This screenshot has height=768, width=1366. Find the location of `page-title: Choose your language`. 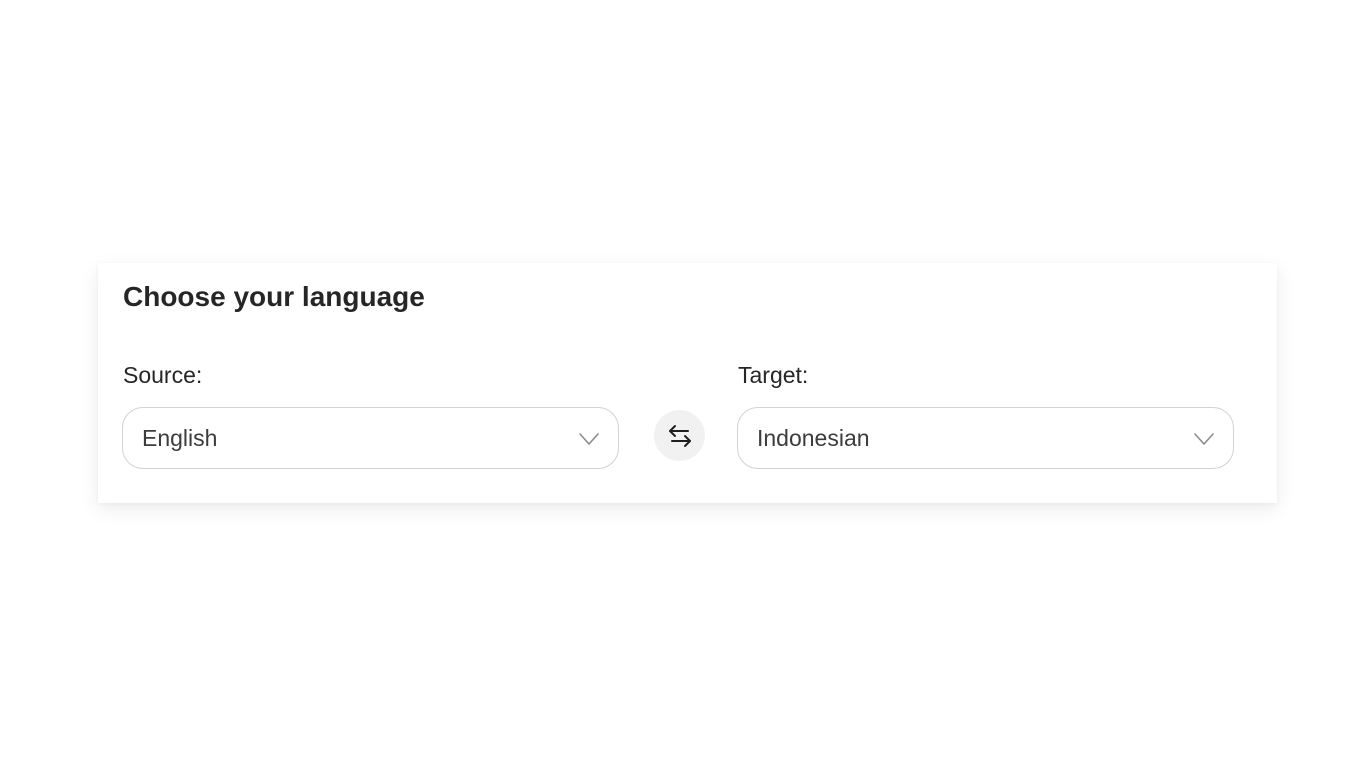

page-title: Choose your language is located at coordinates (274, 296).